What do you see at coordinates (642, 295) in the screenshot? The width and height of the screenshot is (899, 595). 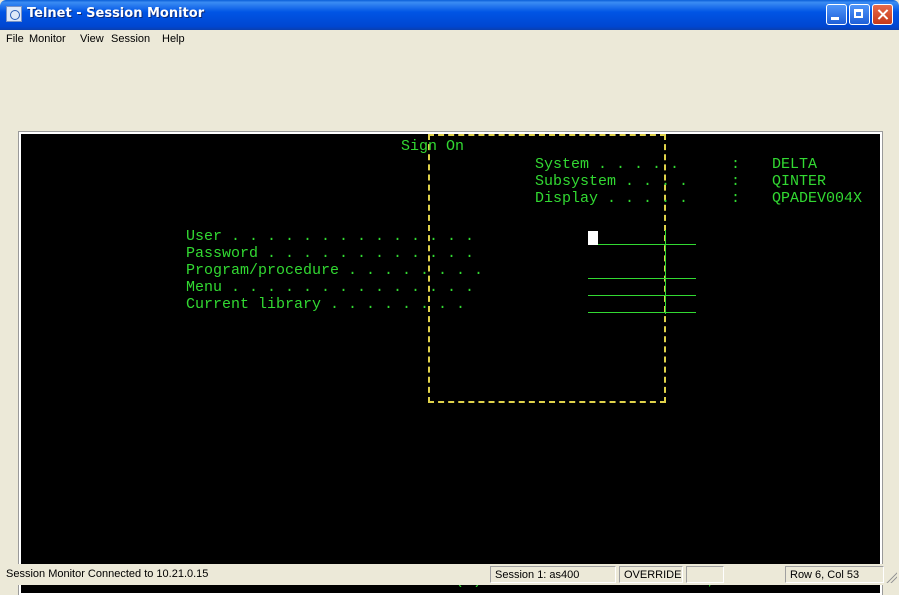 I see `menu-field` at bounding box center [642, 295].